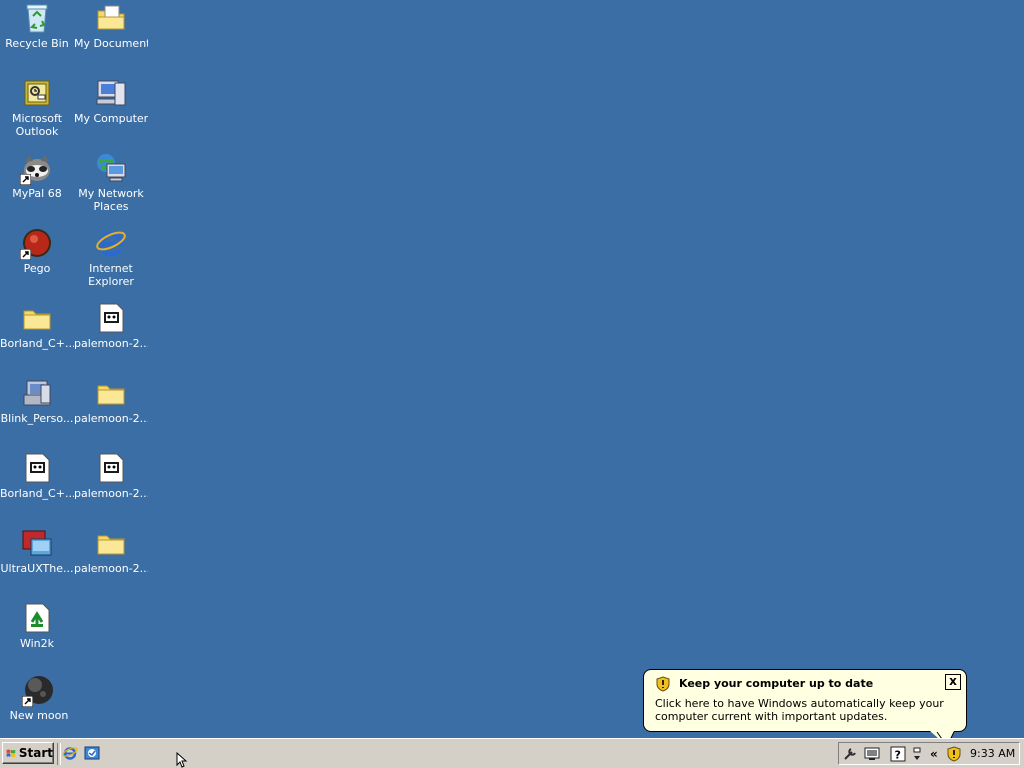 The image size is (1024, 768). Describe the element at coordinates (872, 754) in the screenshot. I see `display-icon` at that location.